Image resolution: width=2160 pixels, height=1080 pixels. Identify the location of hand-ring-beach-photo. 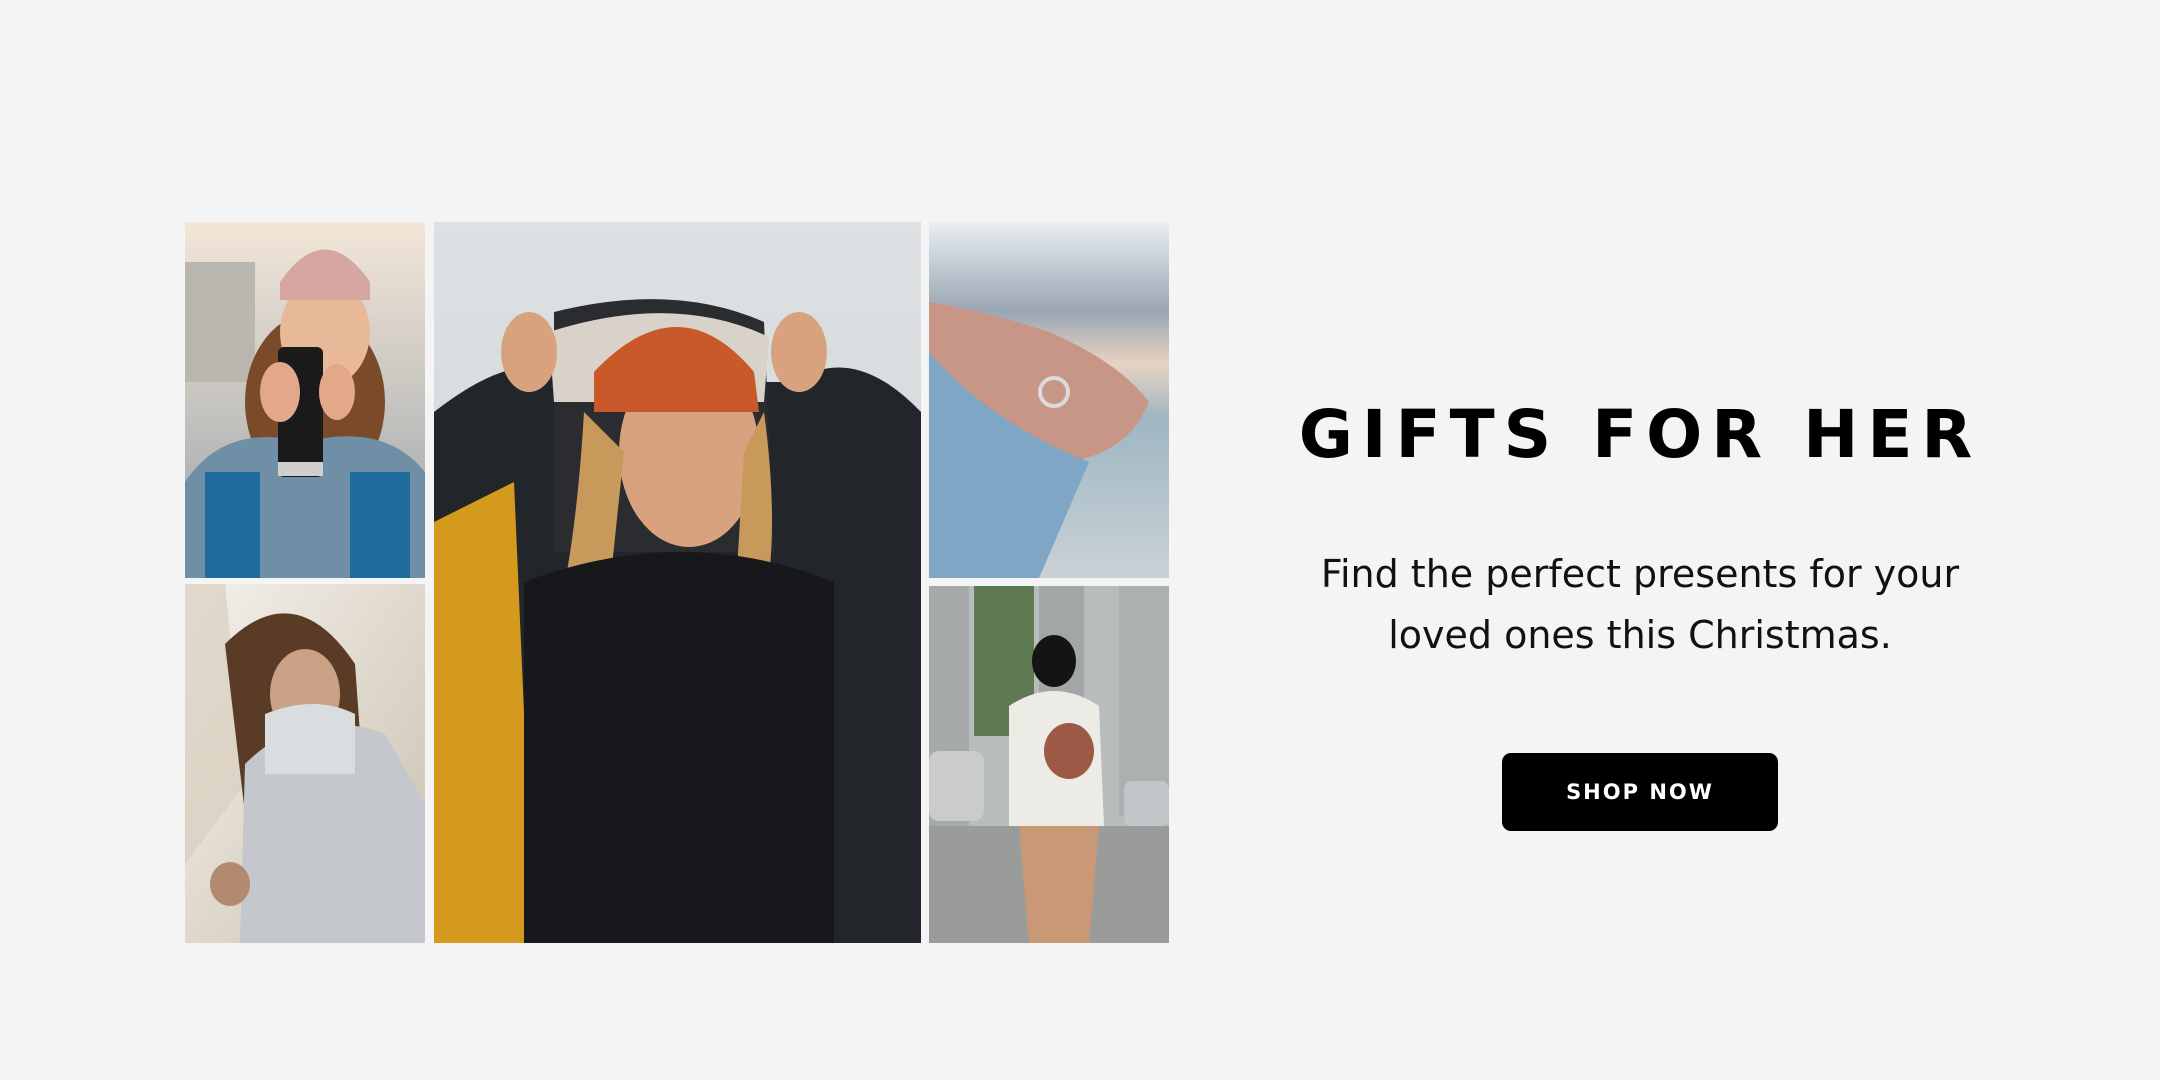
(1049, 400).